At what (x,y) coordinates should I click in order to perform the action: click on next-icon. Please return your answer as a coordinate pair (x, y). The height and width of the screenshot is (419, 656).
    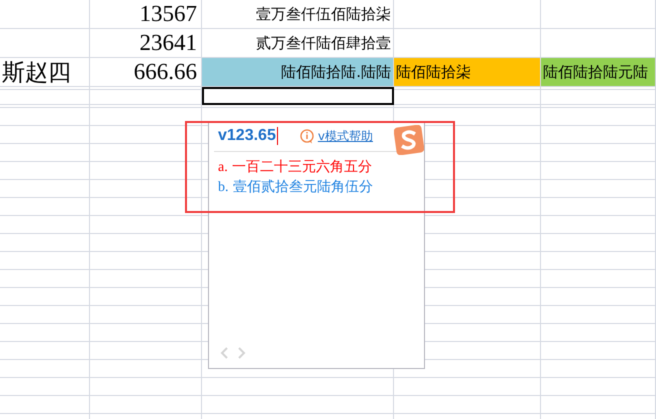
    Looking at the image, I should click on (241, 353).